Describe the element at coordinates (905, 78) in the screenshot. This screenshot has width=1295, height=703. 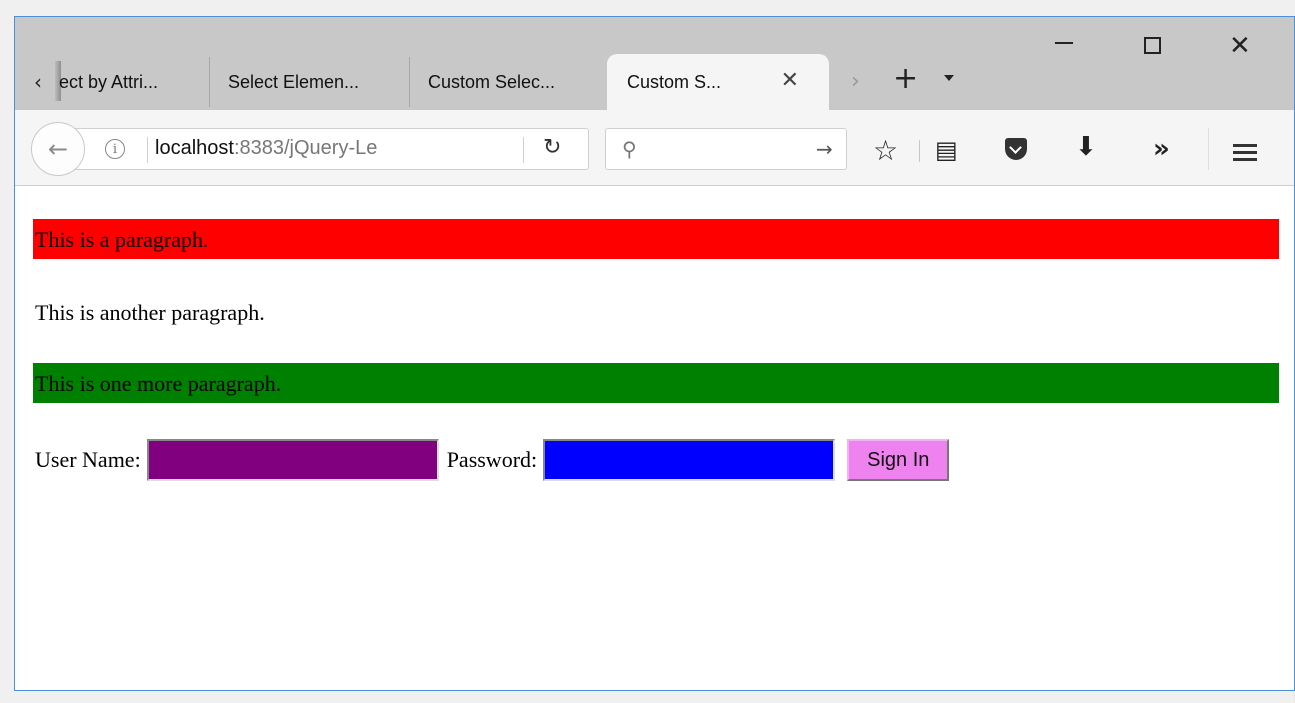
I see `plus-icon: +` at that location.